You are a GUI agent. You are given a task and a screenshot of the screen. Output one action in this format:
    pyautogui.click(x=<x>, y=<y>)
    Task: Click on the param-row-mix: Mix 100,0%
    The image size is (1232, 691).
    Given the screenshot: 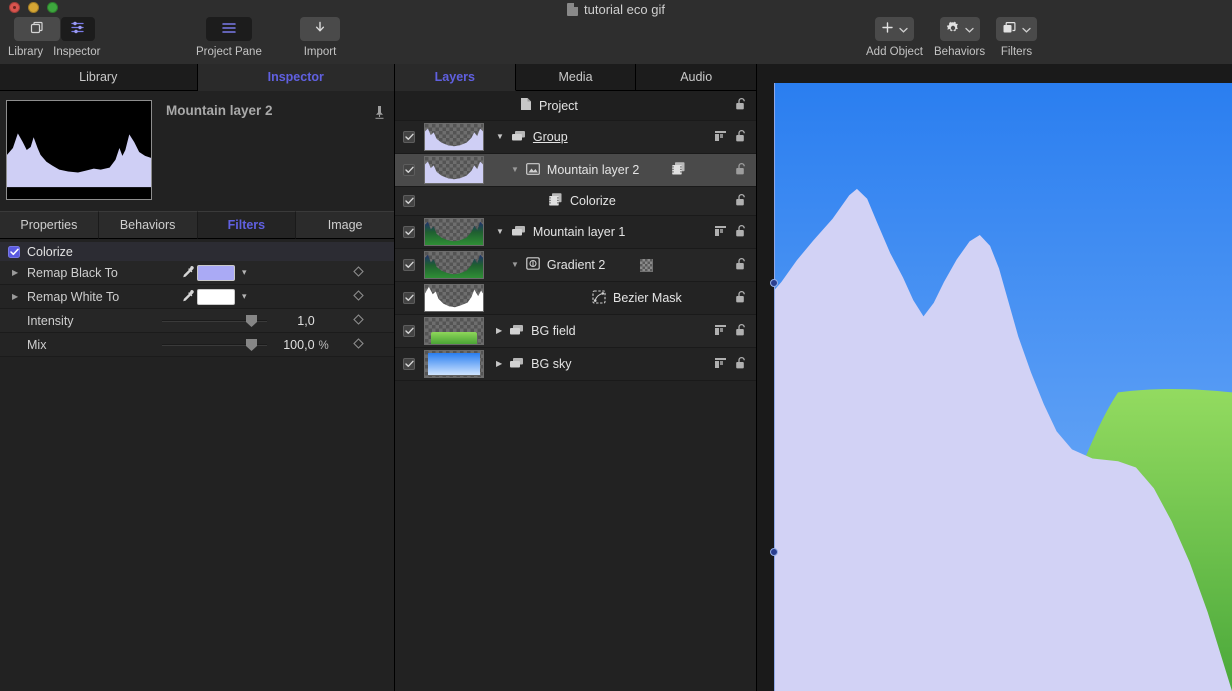 What is the action you would take?
    pyautogui.click(x=197, y=345)
    